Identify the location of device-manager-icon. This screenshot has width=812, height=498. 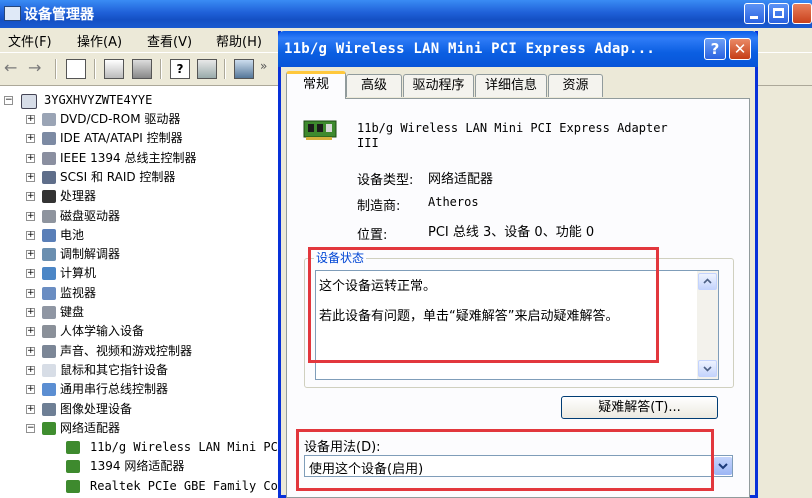
(12, 13).